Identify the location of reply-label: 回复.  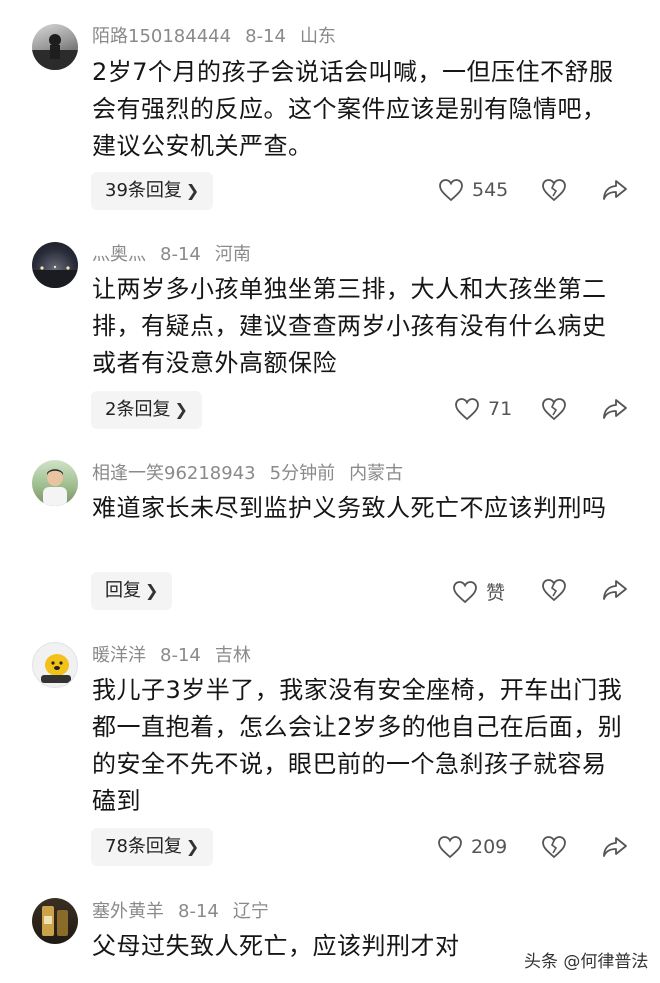
(123, 590).